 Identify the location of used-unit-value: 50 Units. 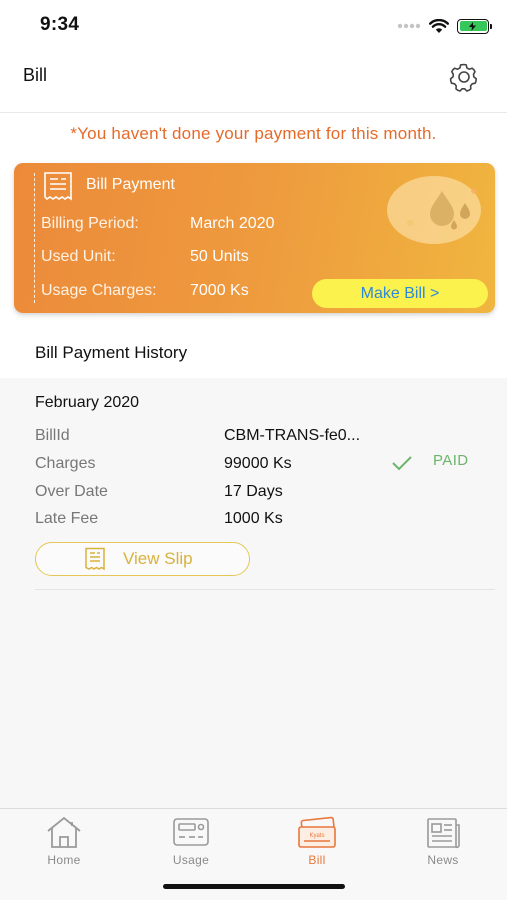
(219, 256).